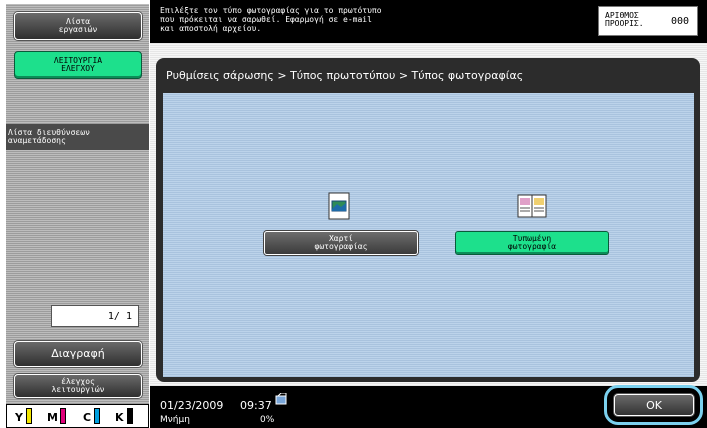 This screenshot has width=707, height=428. I want to click on date-display: 01/23/2009, so click(192, 405).